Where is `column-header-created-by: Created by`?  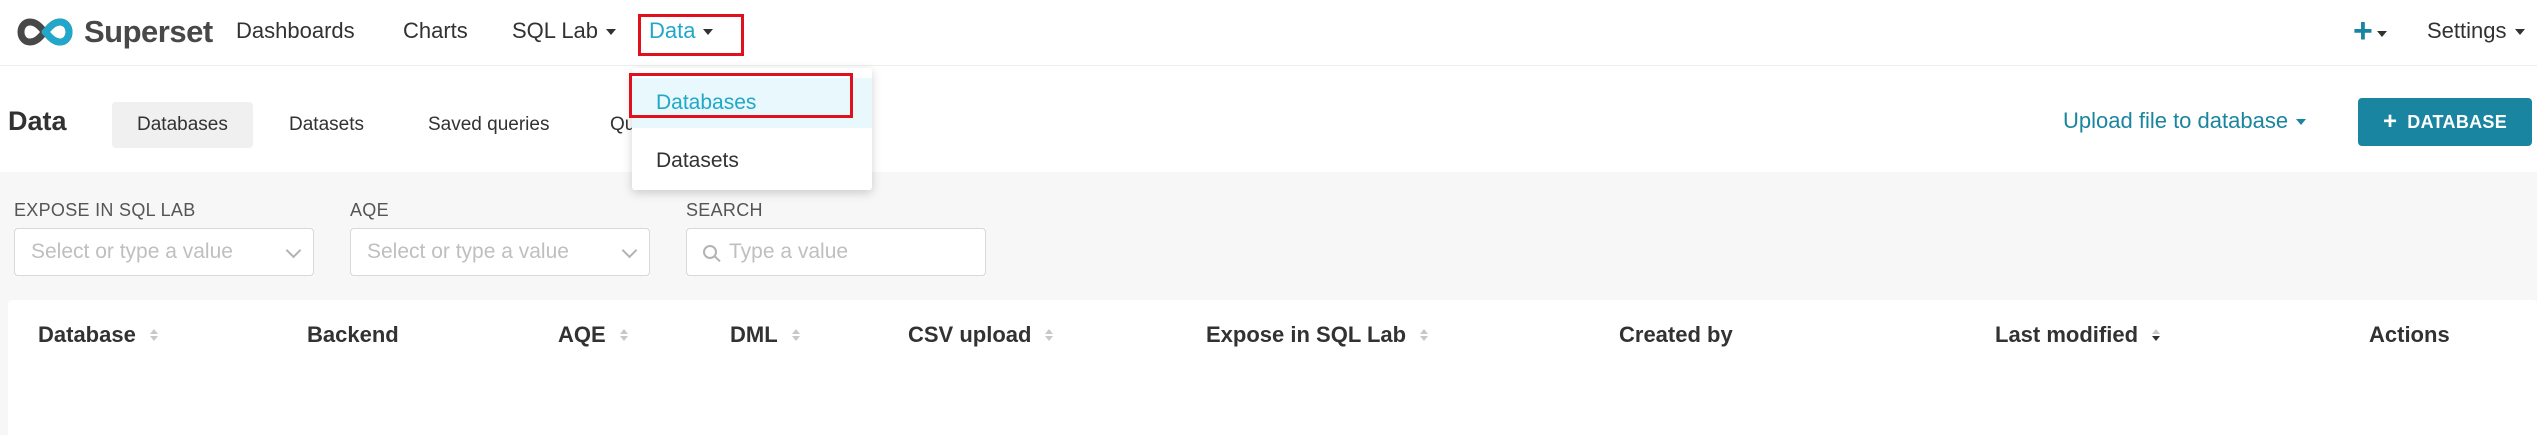 column-header-created-by: Created by is located at coordinates (1676, 335).